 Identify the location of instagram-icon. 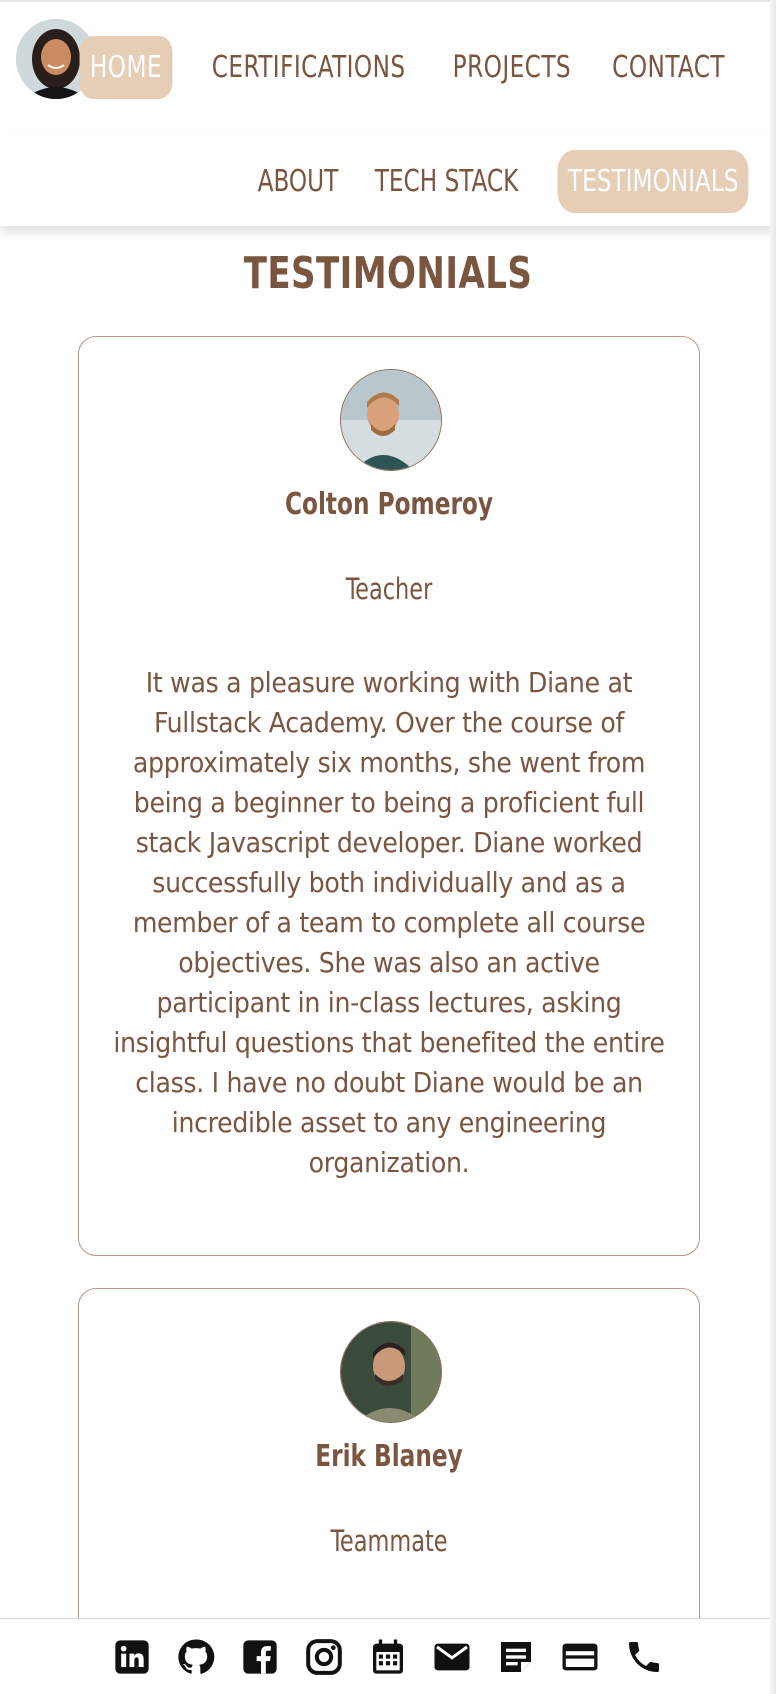
(324, 1657).